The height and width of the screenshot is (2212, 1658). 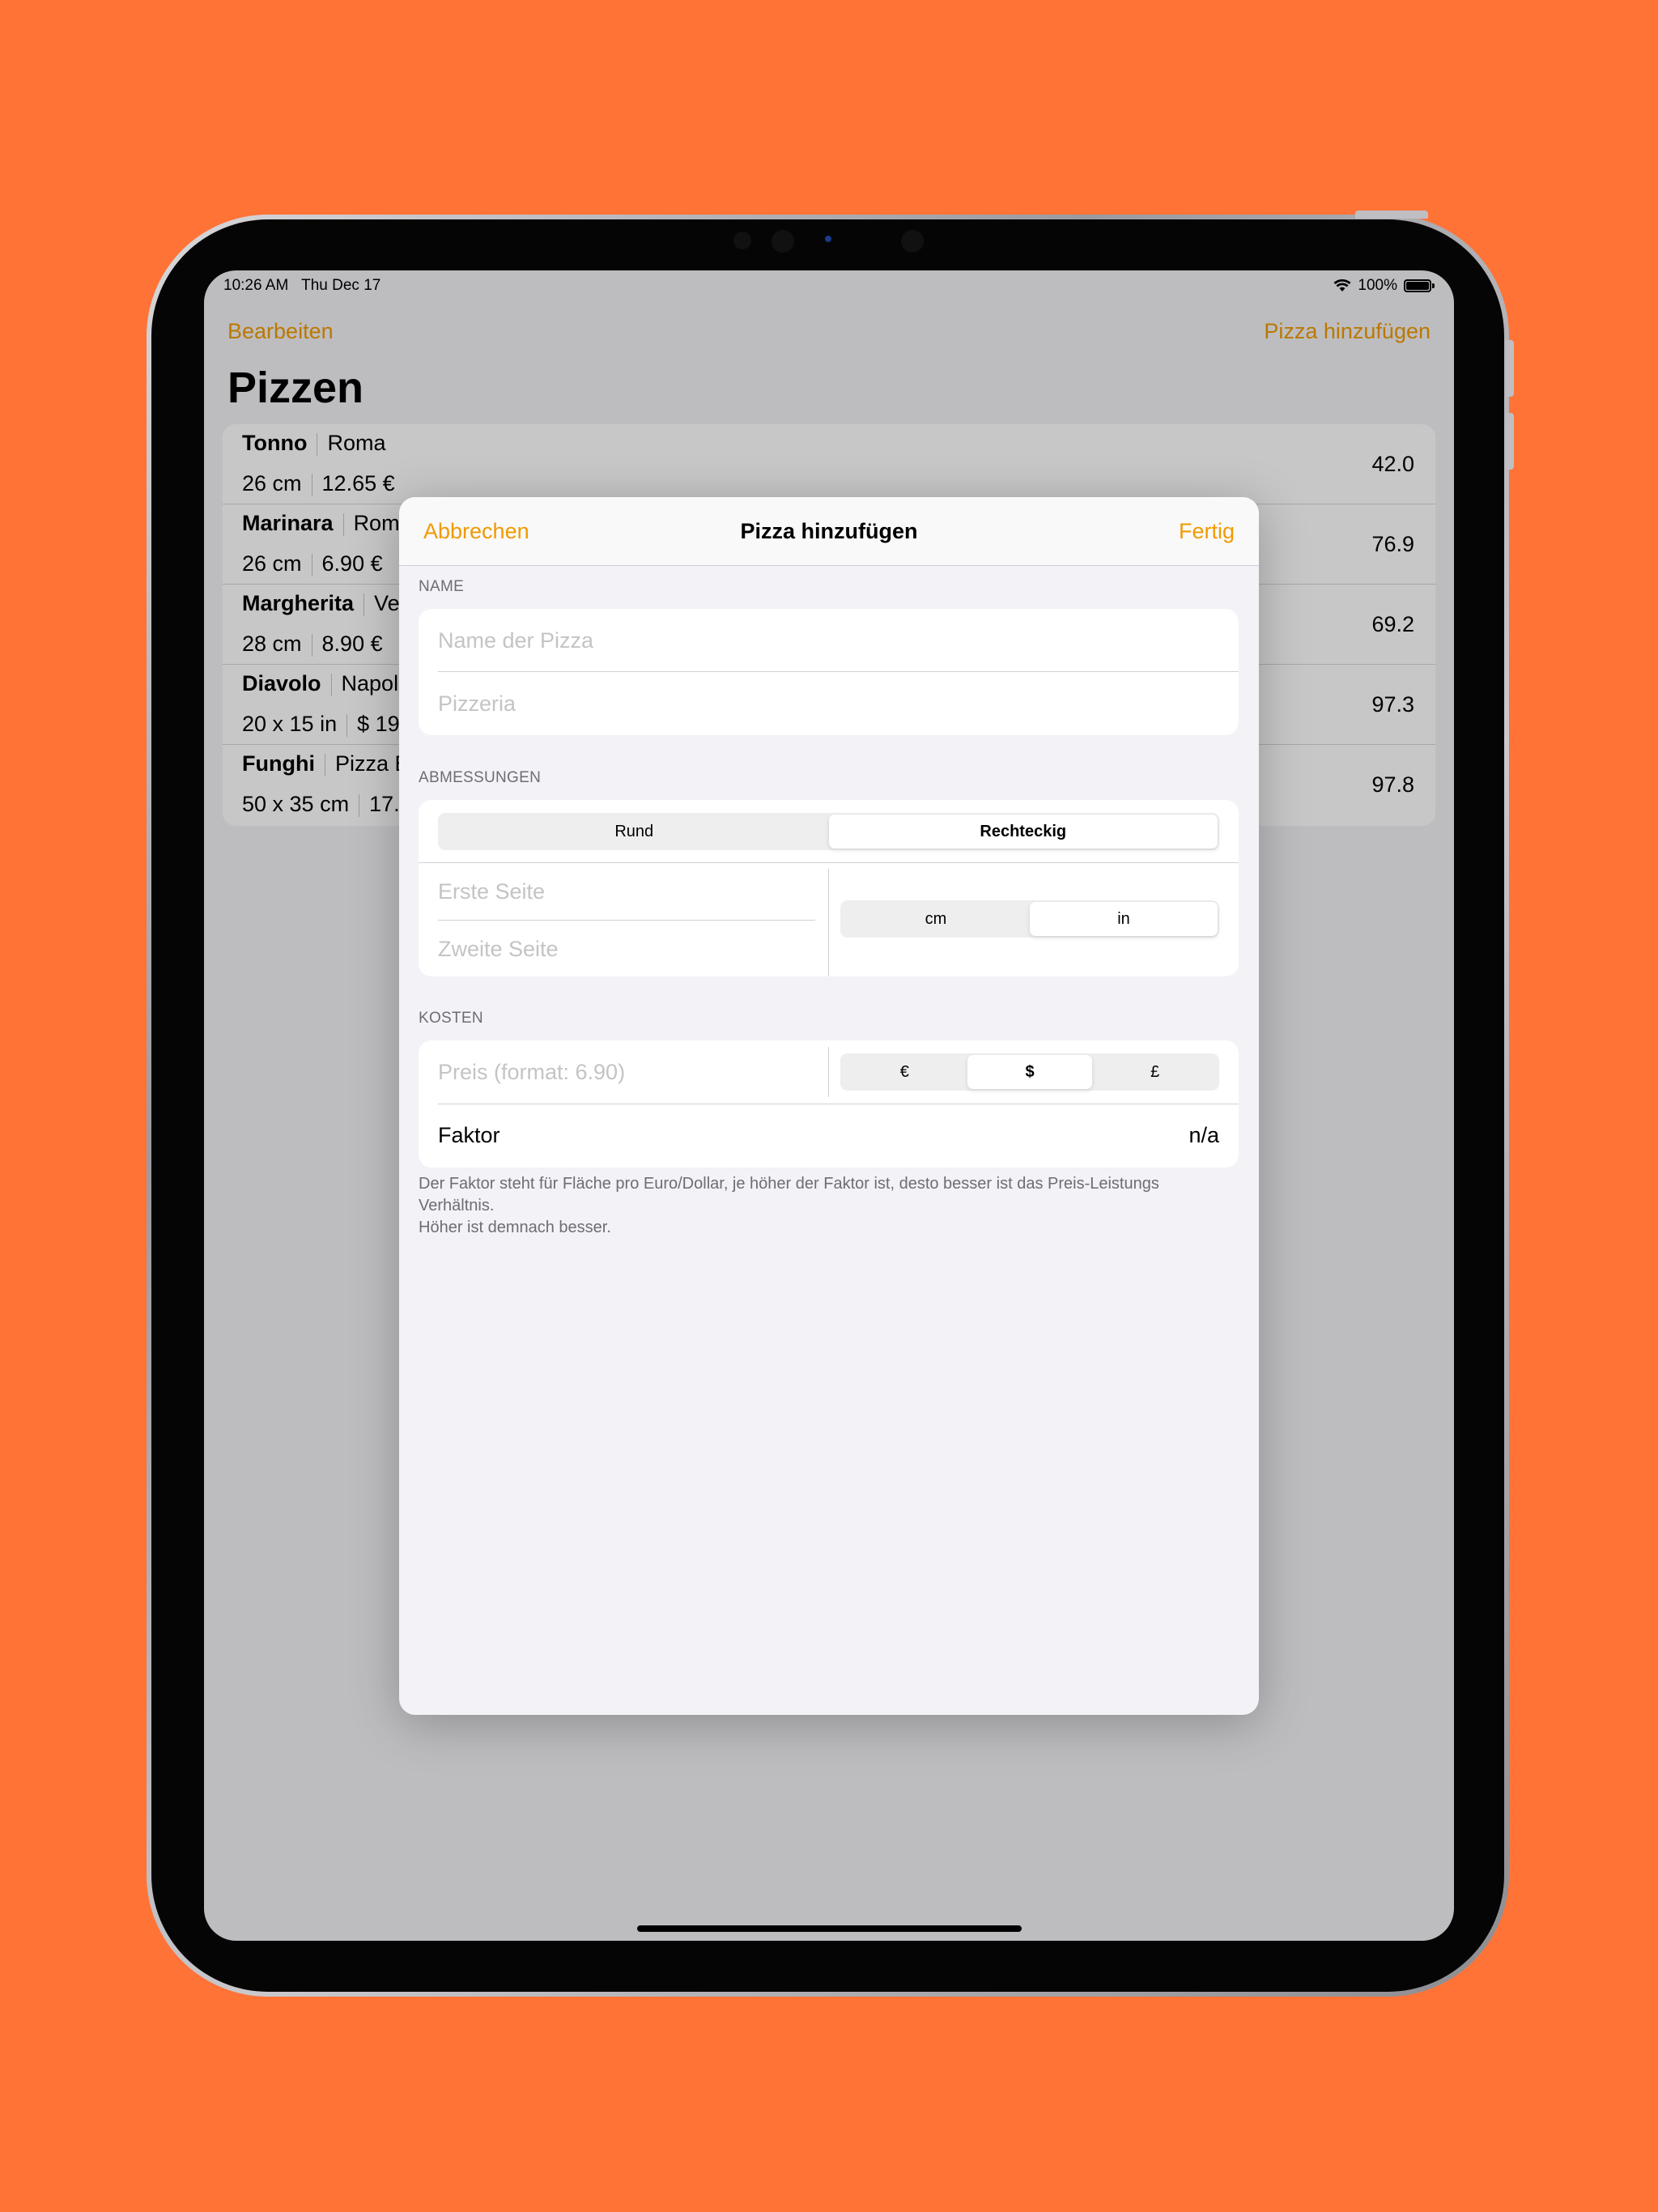 What do you see at coordinates (1391, 215) in the screenshot?
I see `top-button` at bounding box center [1391, 215].